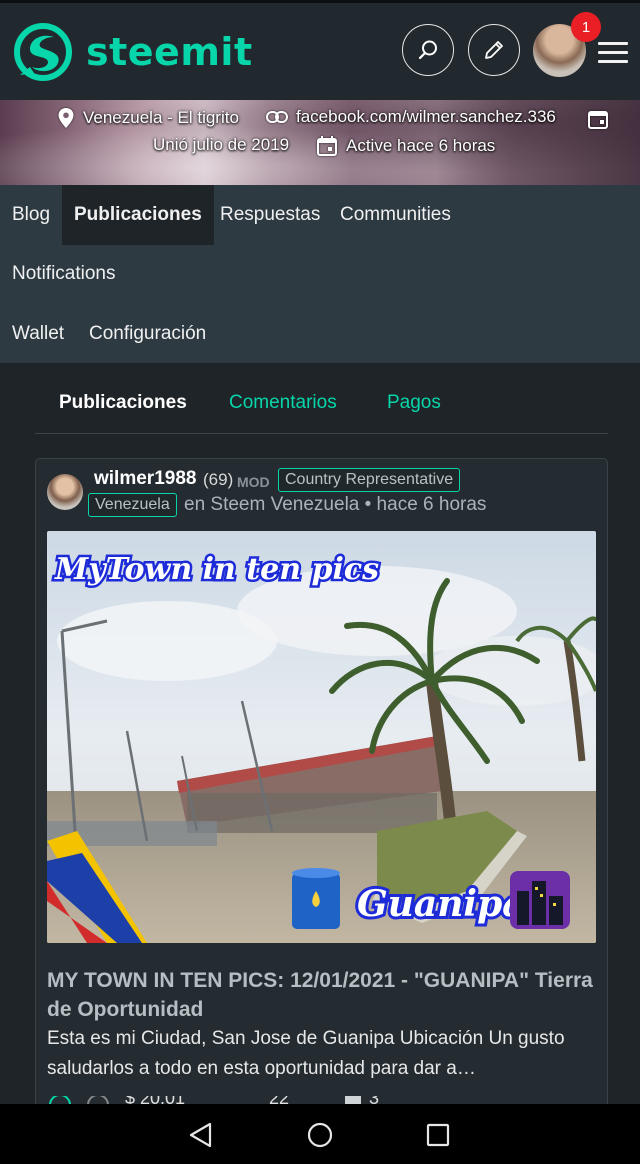  What do you see at coordinates (216, 569) in the screenshot?
I see `thumbnail-title-text: MyTown in ten pics` at bounding box center [216, 569].